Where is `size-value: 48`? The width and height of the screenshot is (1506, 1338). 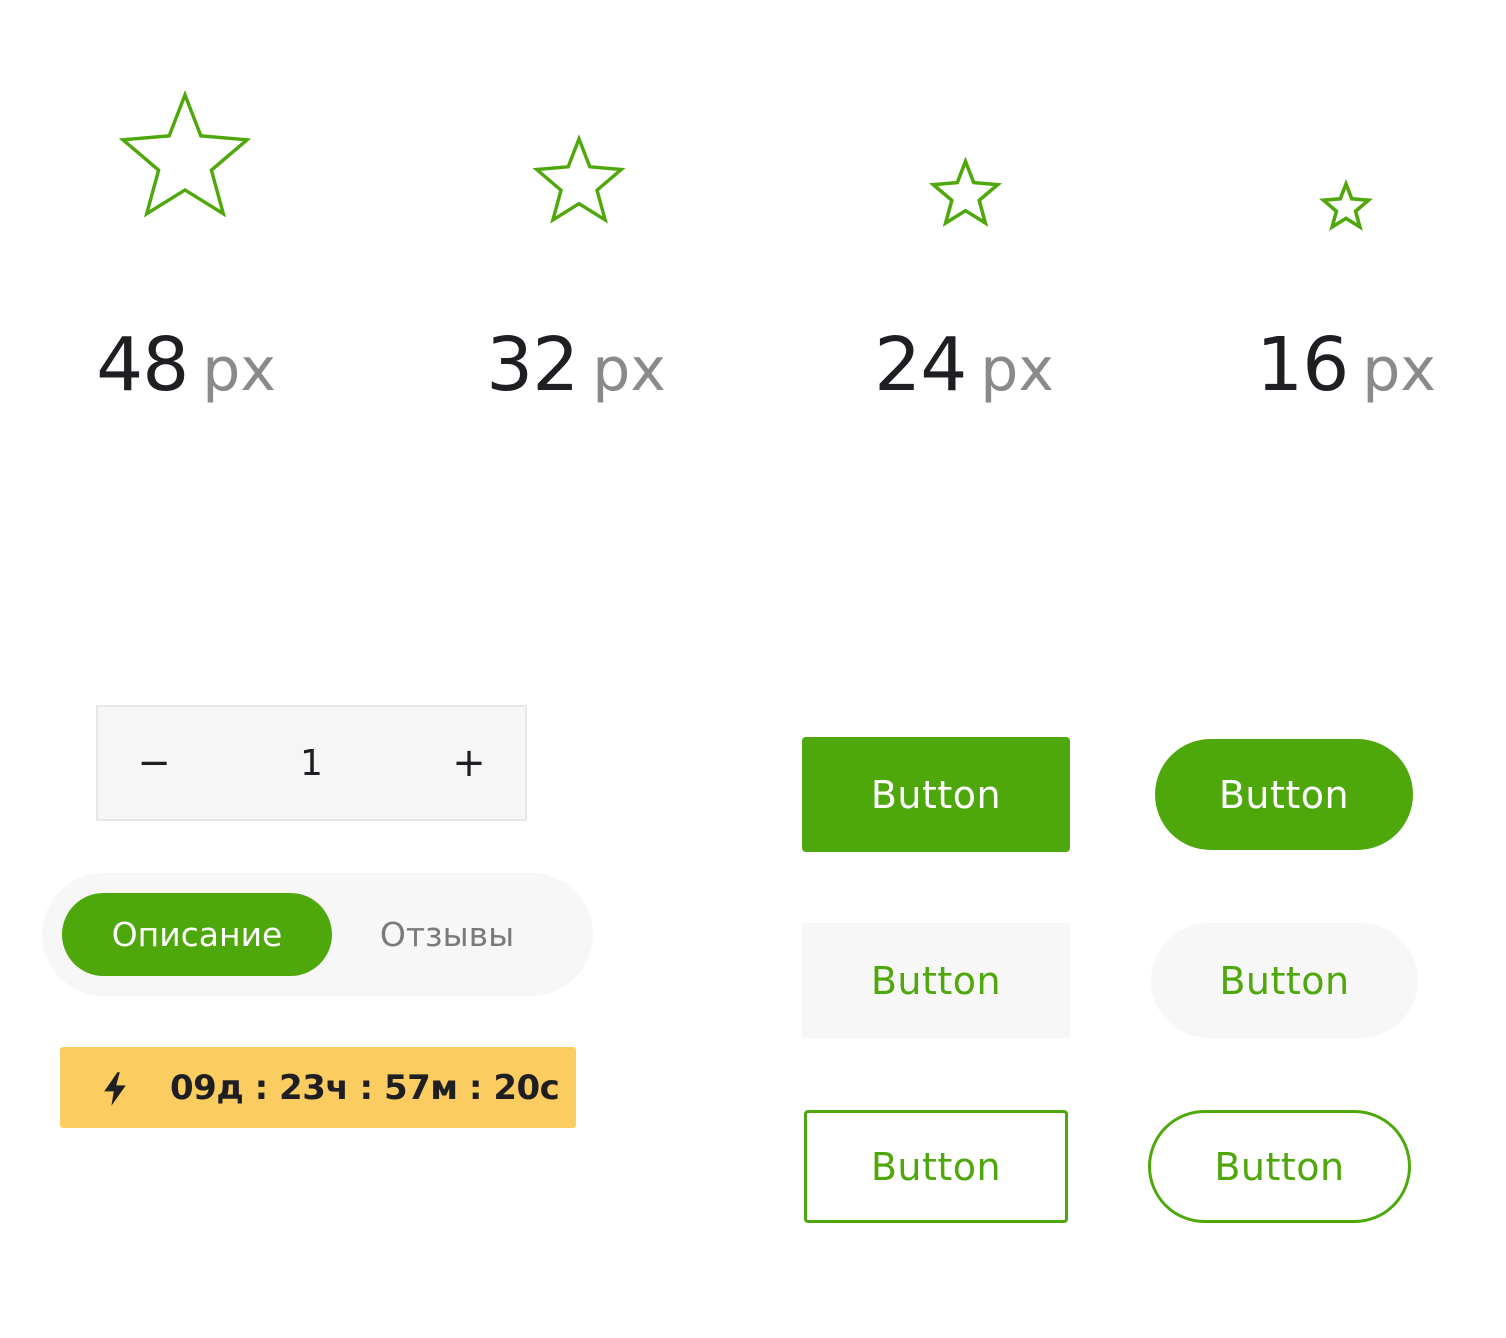 size-value: 48 is located at coordinates (142, 365).